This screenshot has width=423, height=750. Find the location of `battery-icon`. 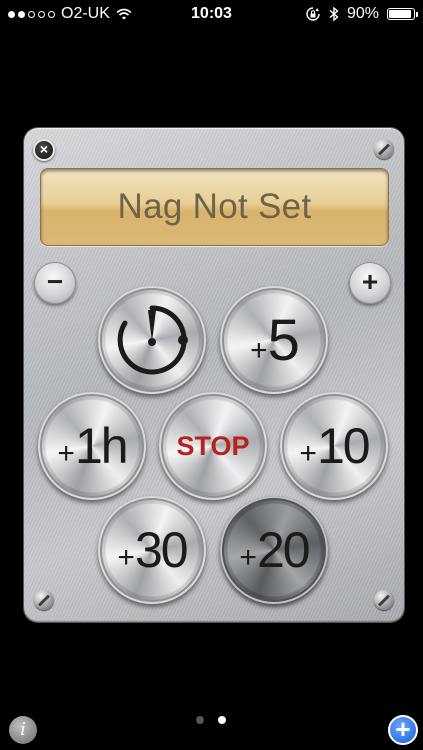

battery-icon is located at coordinates (402, 14).